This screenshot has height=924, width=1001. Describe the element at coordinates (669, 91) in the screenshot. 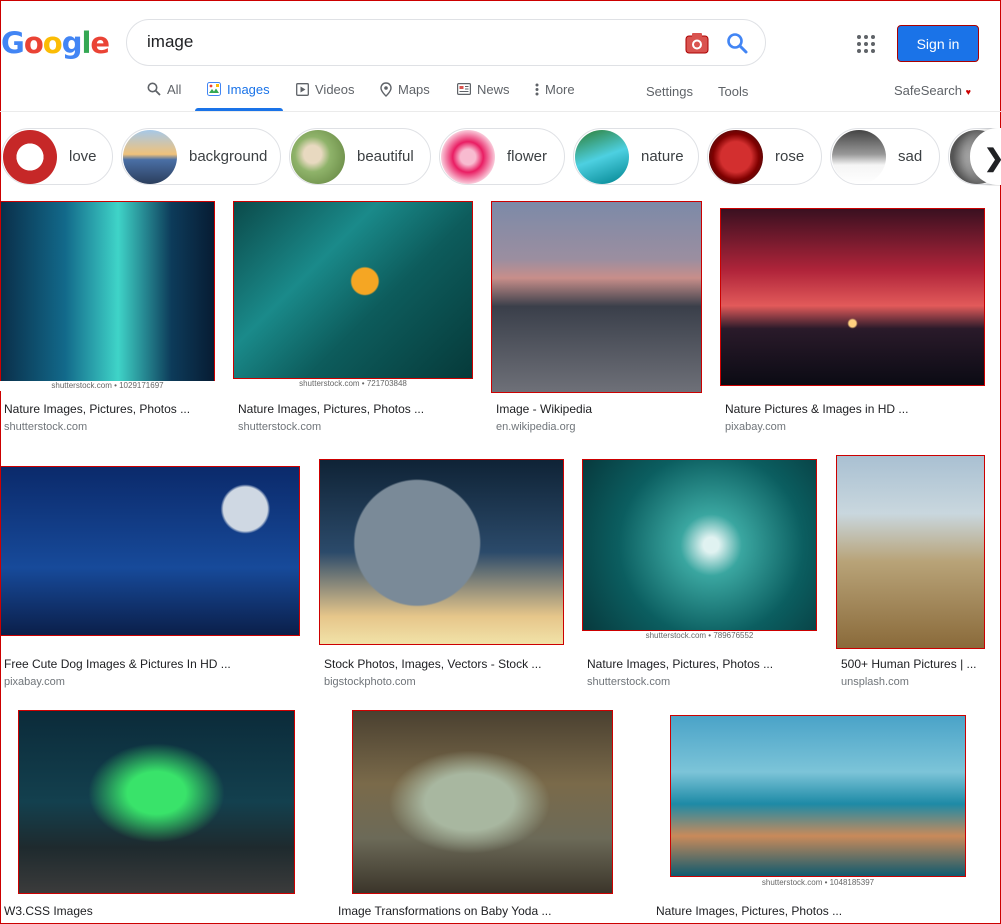

I see `settings-link: Settings` at that location.